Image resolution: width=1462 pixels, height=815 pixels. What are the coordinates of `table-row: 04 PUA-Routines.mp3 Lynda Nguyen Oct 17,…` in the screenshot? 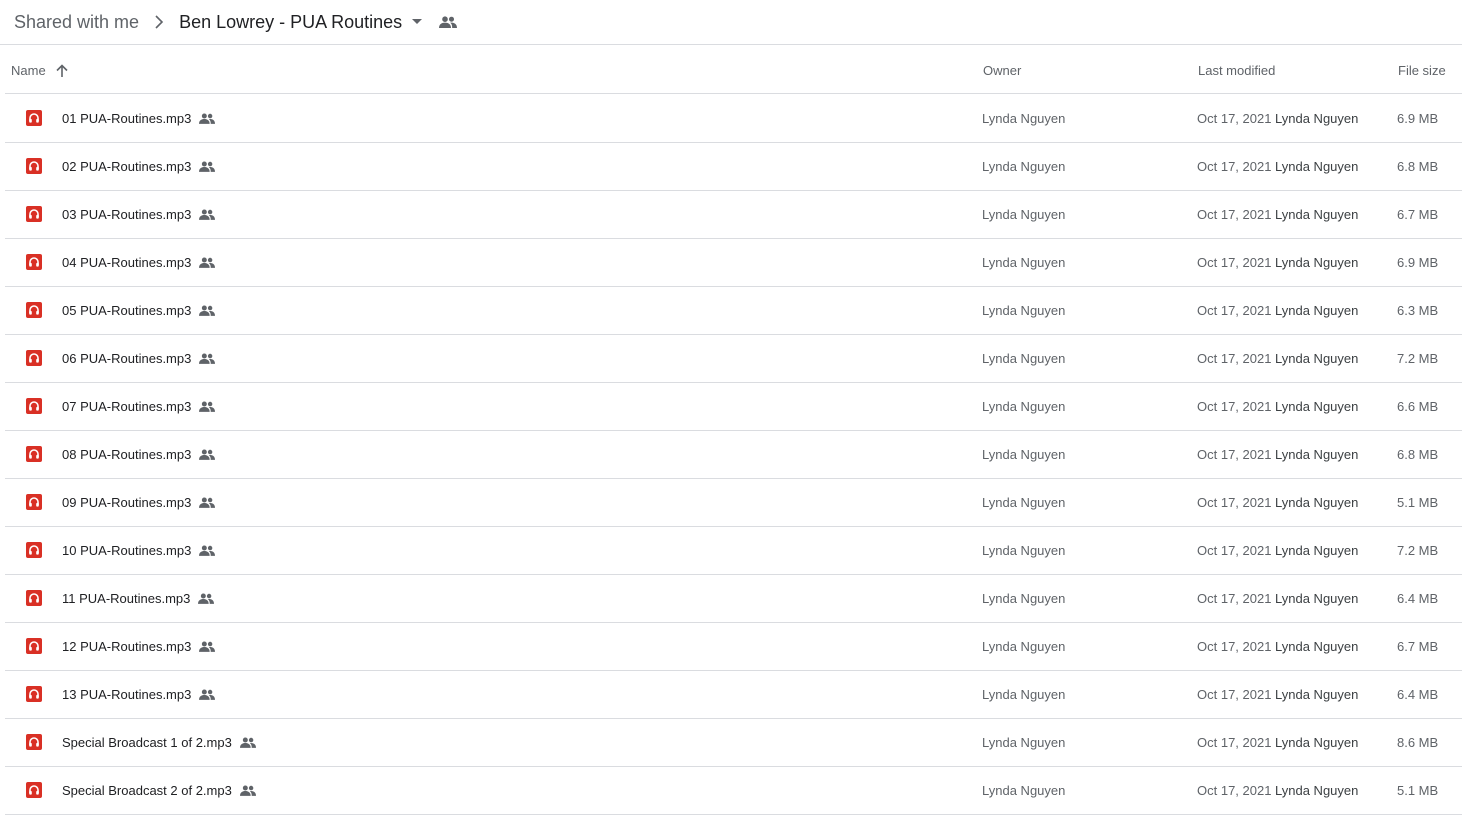 It's located at (733, 263).